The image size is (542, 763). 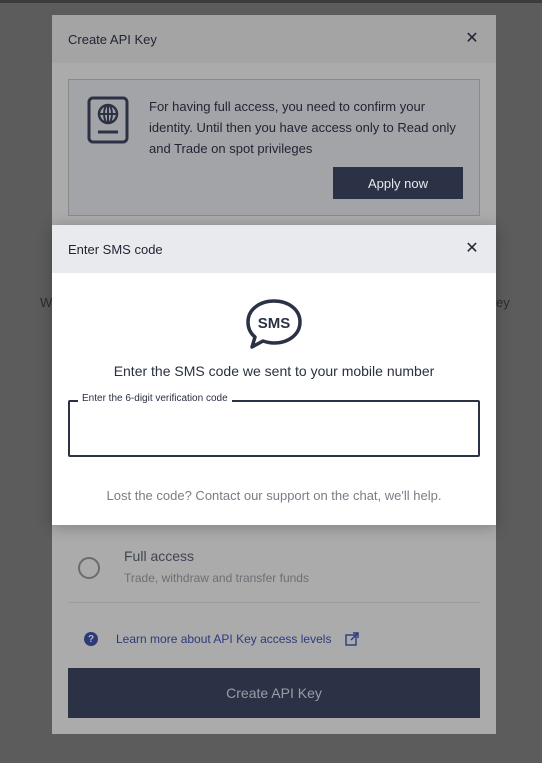 What do you see at coordinates (112, 39) in the screenshot?
I see `create-api-key-title: Create API Key` at bounding box center [112, 39].